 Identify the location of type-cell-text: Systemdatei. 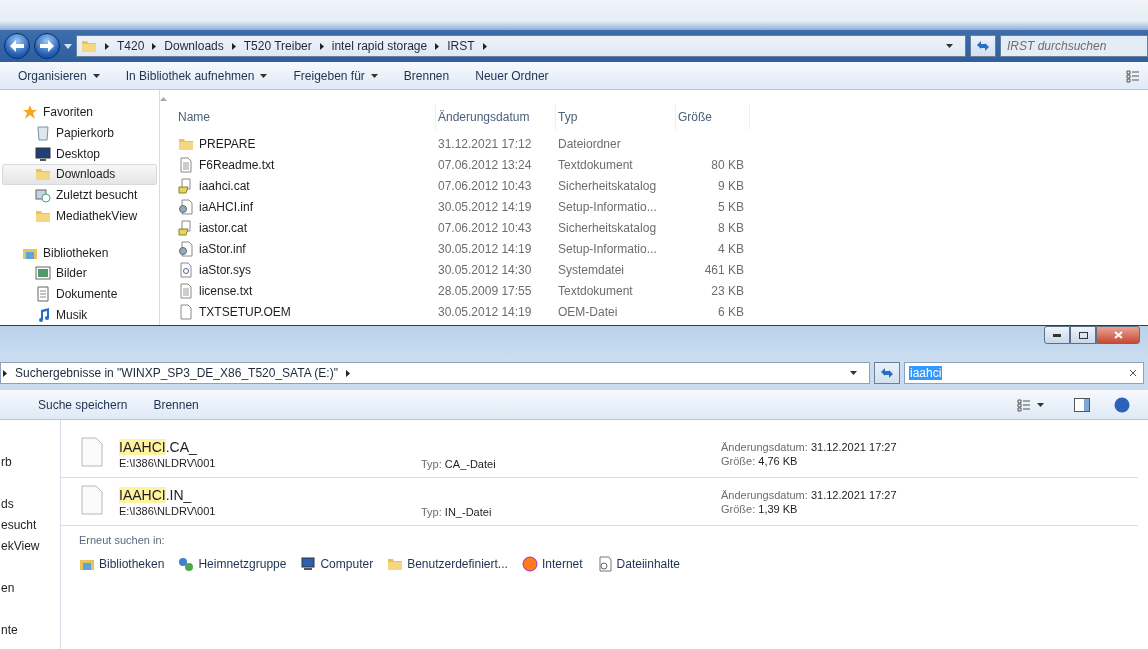
(591, 270).